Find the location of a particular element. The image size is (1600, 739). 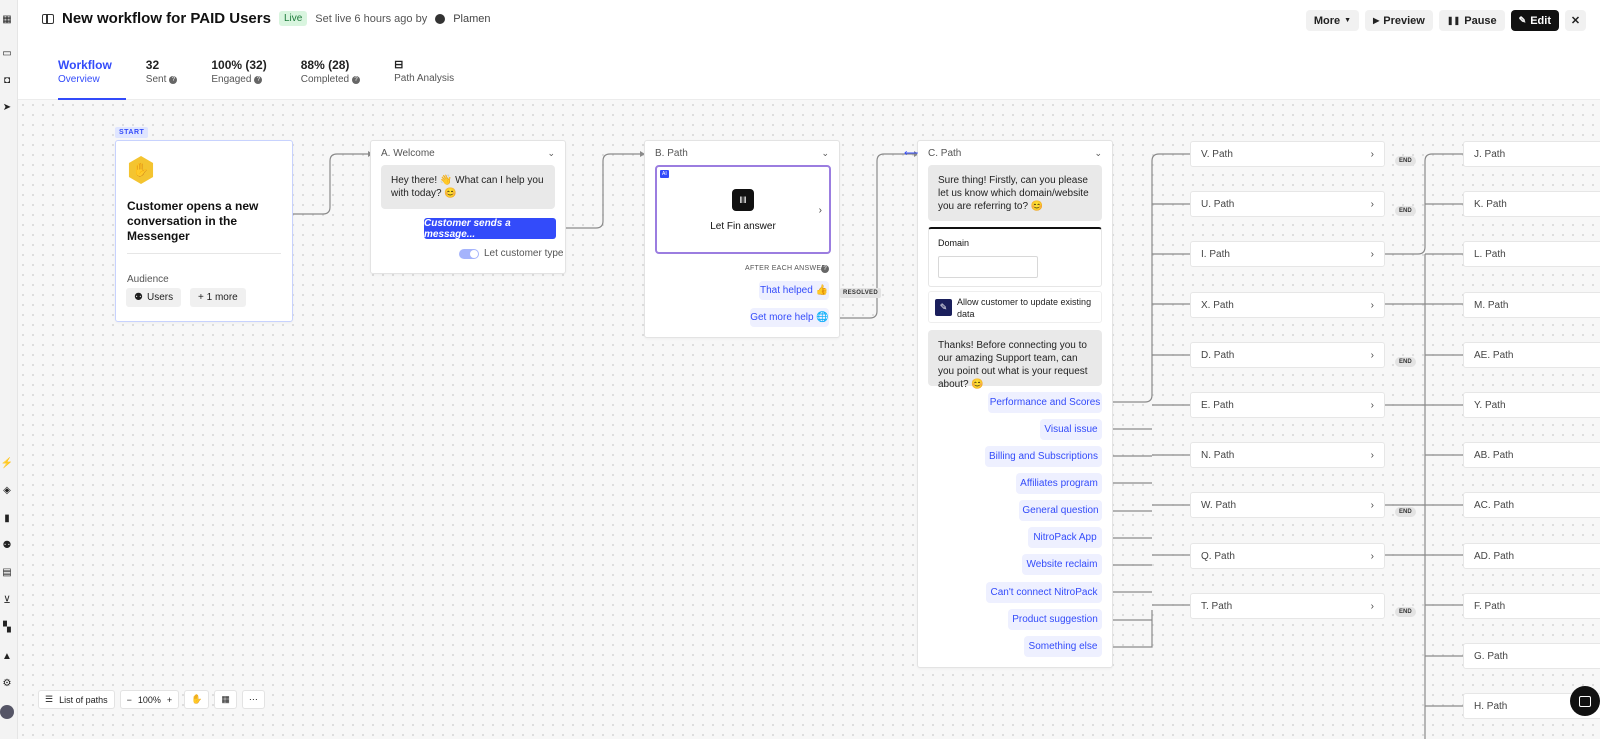

more-button: More ▼ is located at coordinates (1332, 20).